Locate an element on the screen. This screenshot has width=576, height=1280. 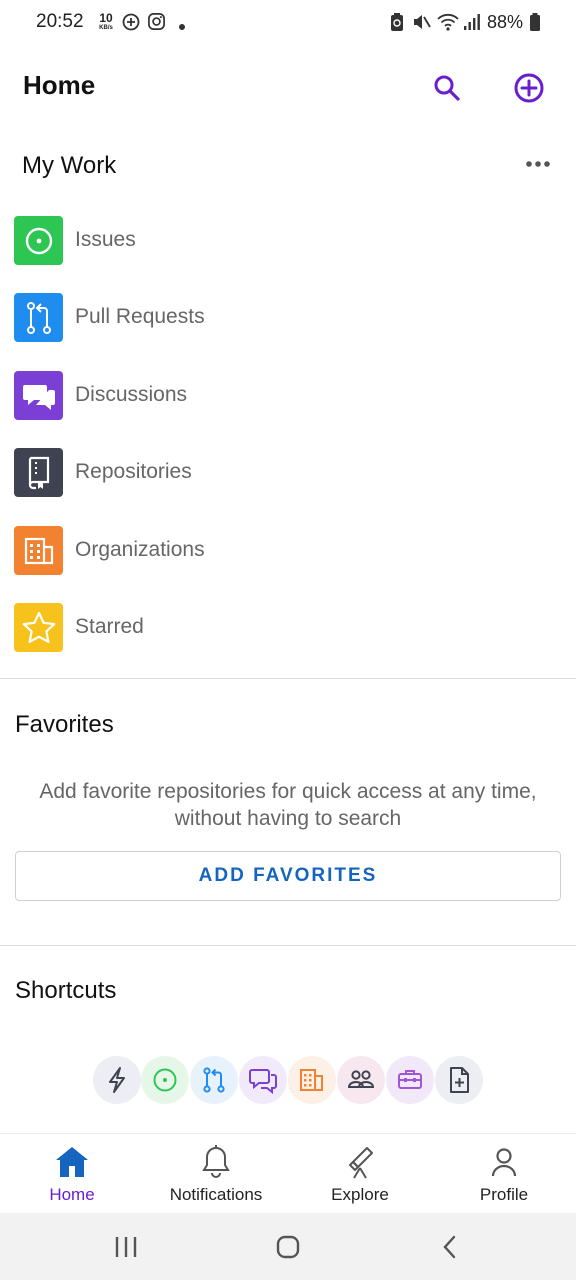
shortcut-lightning is located at coordinates (117, 1080).